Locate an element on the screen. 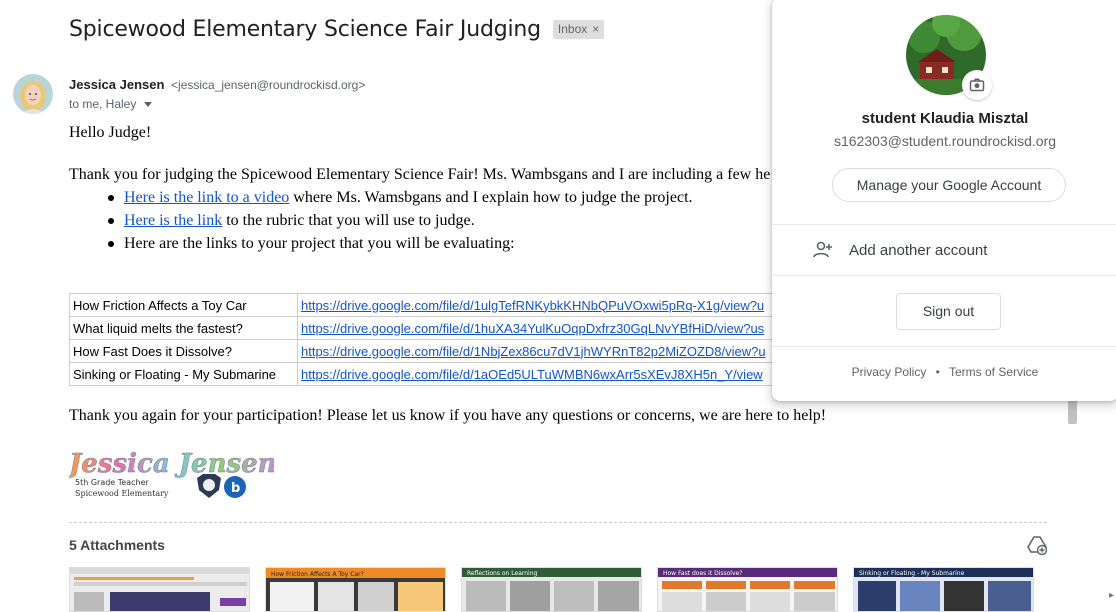 Image resolution: width=1116 pixels, height=612 pixels. privacy-policy-link: Privacy Policy is located at coordinates (889, 372).